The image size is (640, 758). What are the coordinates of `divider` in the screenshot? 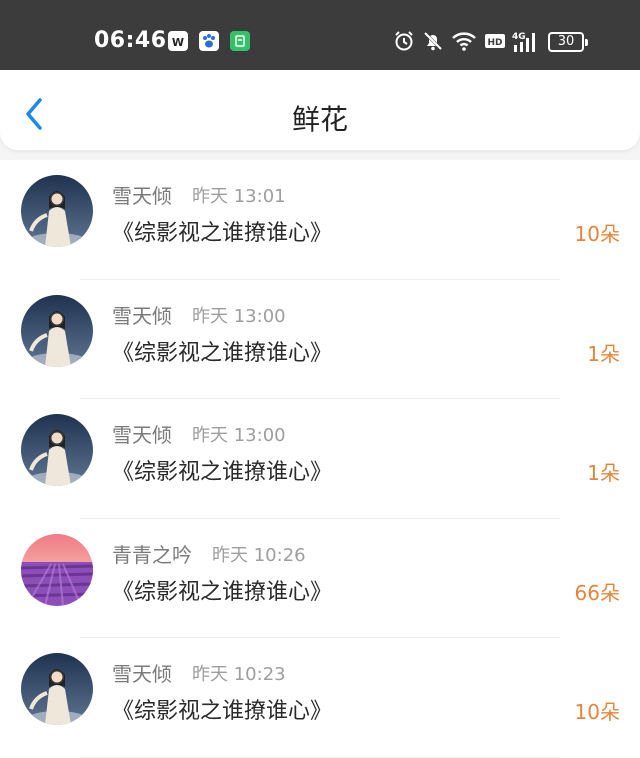 It's located at (320, 757).